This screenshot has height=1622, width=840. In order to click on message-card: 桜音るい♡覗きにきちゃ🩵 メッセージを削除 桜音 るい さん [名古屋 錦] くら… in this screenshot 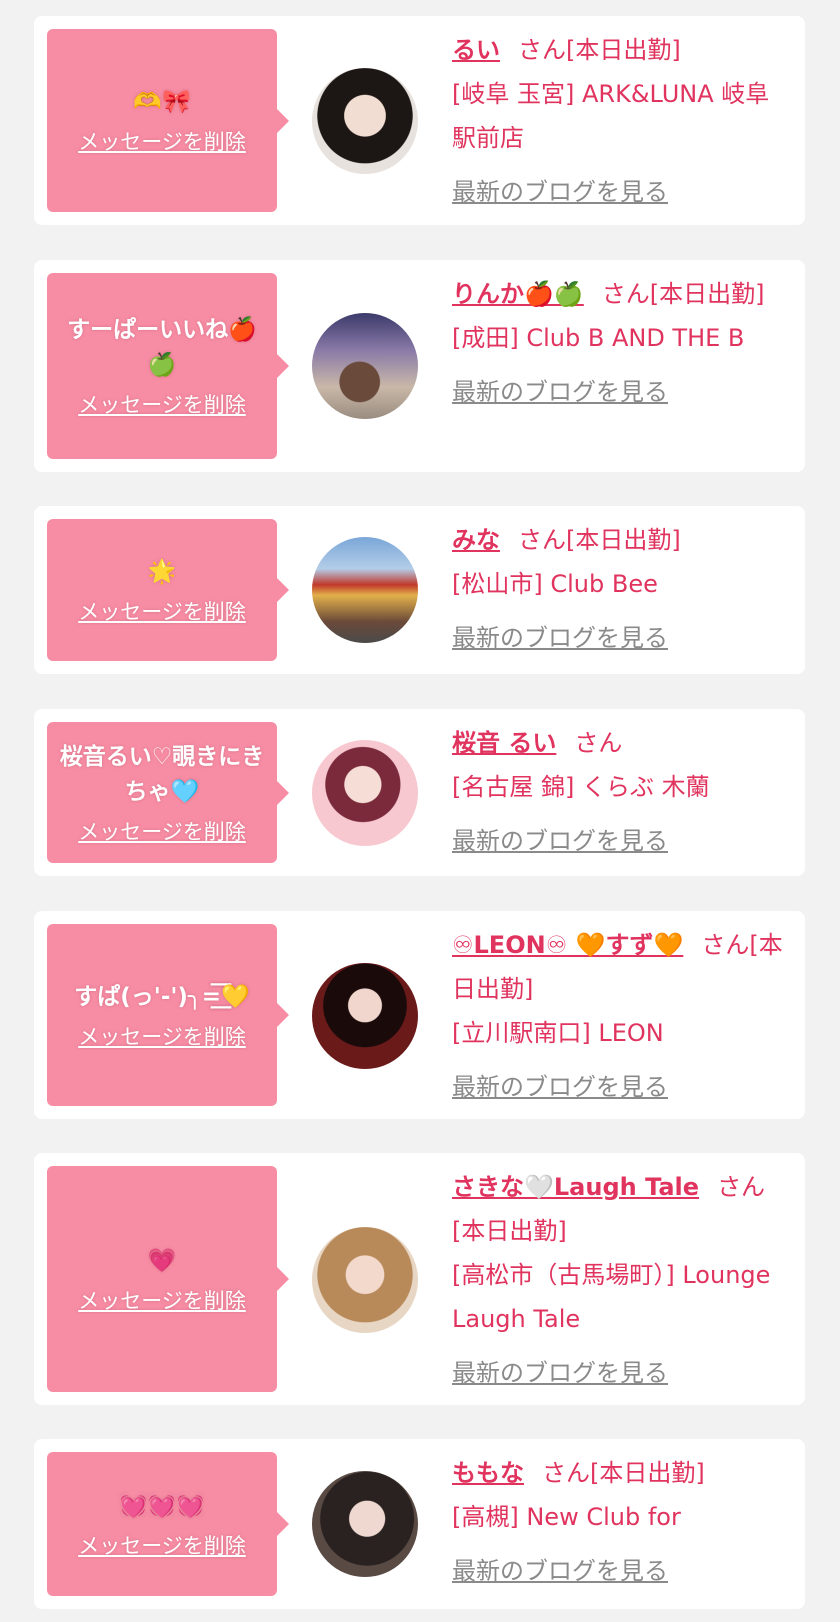, I will do `click(419, 792)`.